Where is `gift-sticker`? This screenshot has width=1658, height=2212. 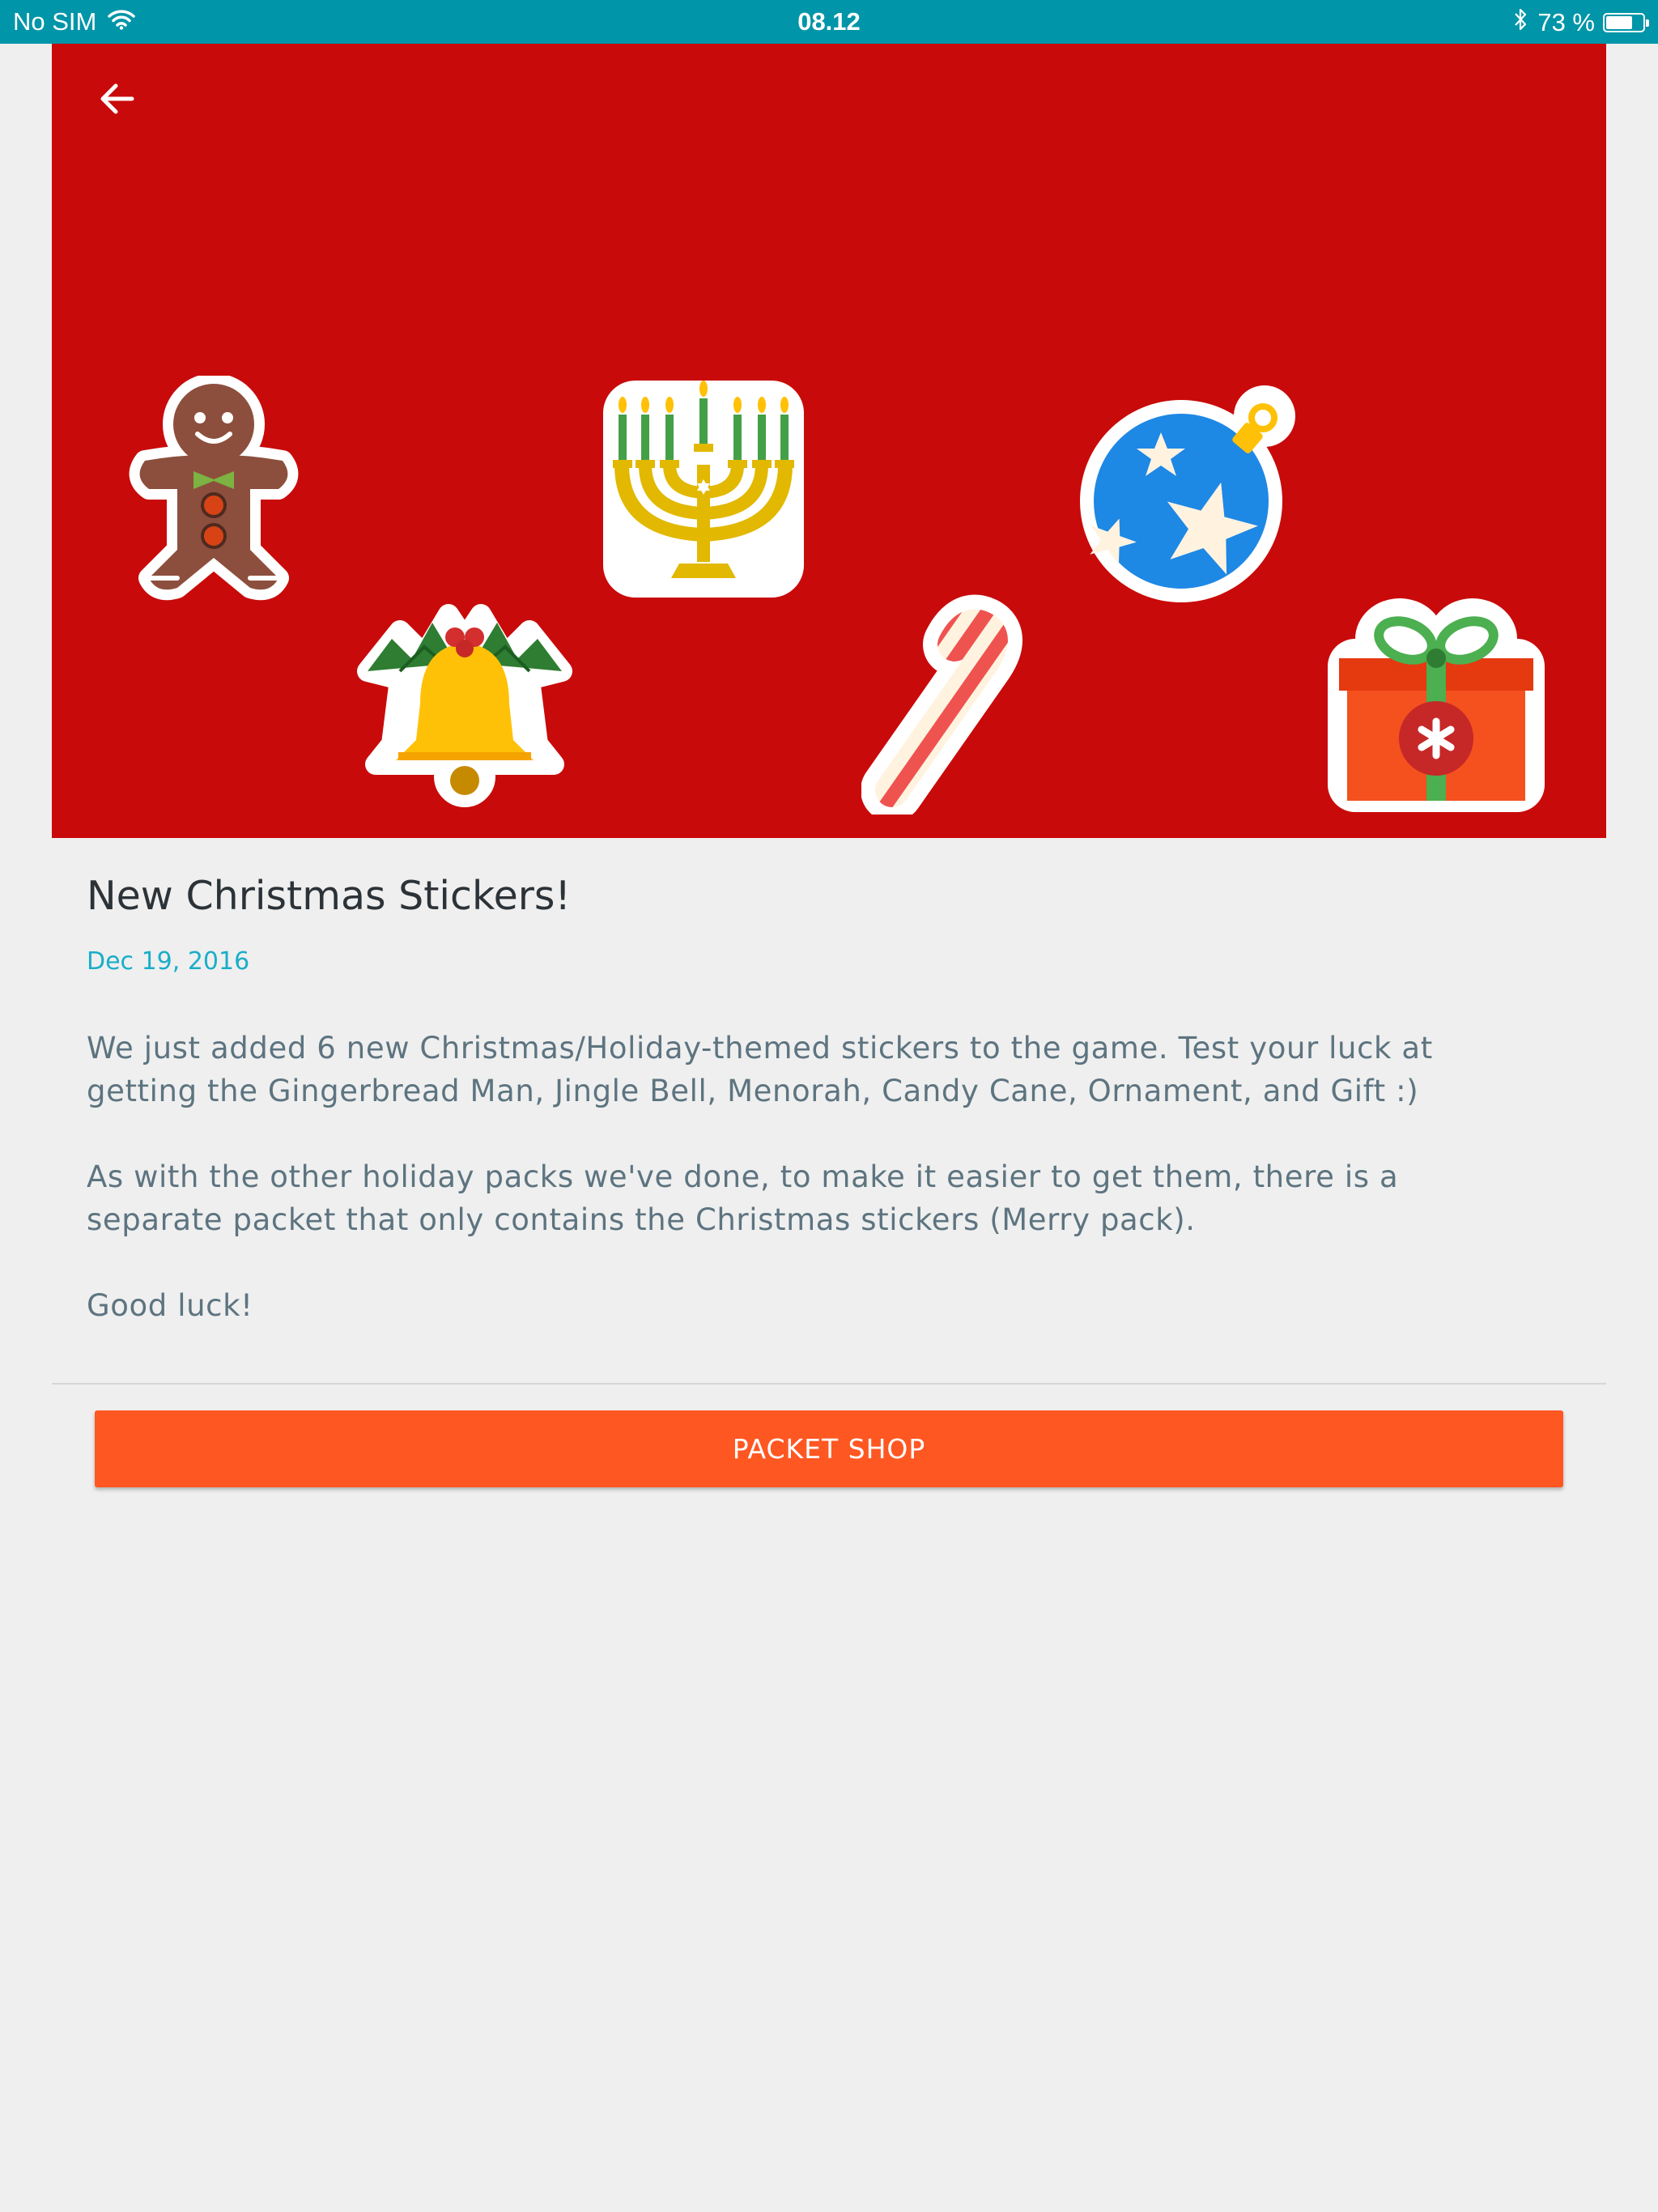
gift-sticker is located at coordinates (1436, 705).